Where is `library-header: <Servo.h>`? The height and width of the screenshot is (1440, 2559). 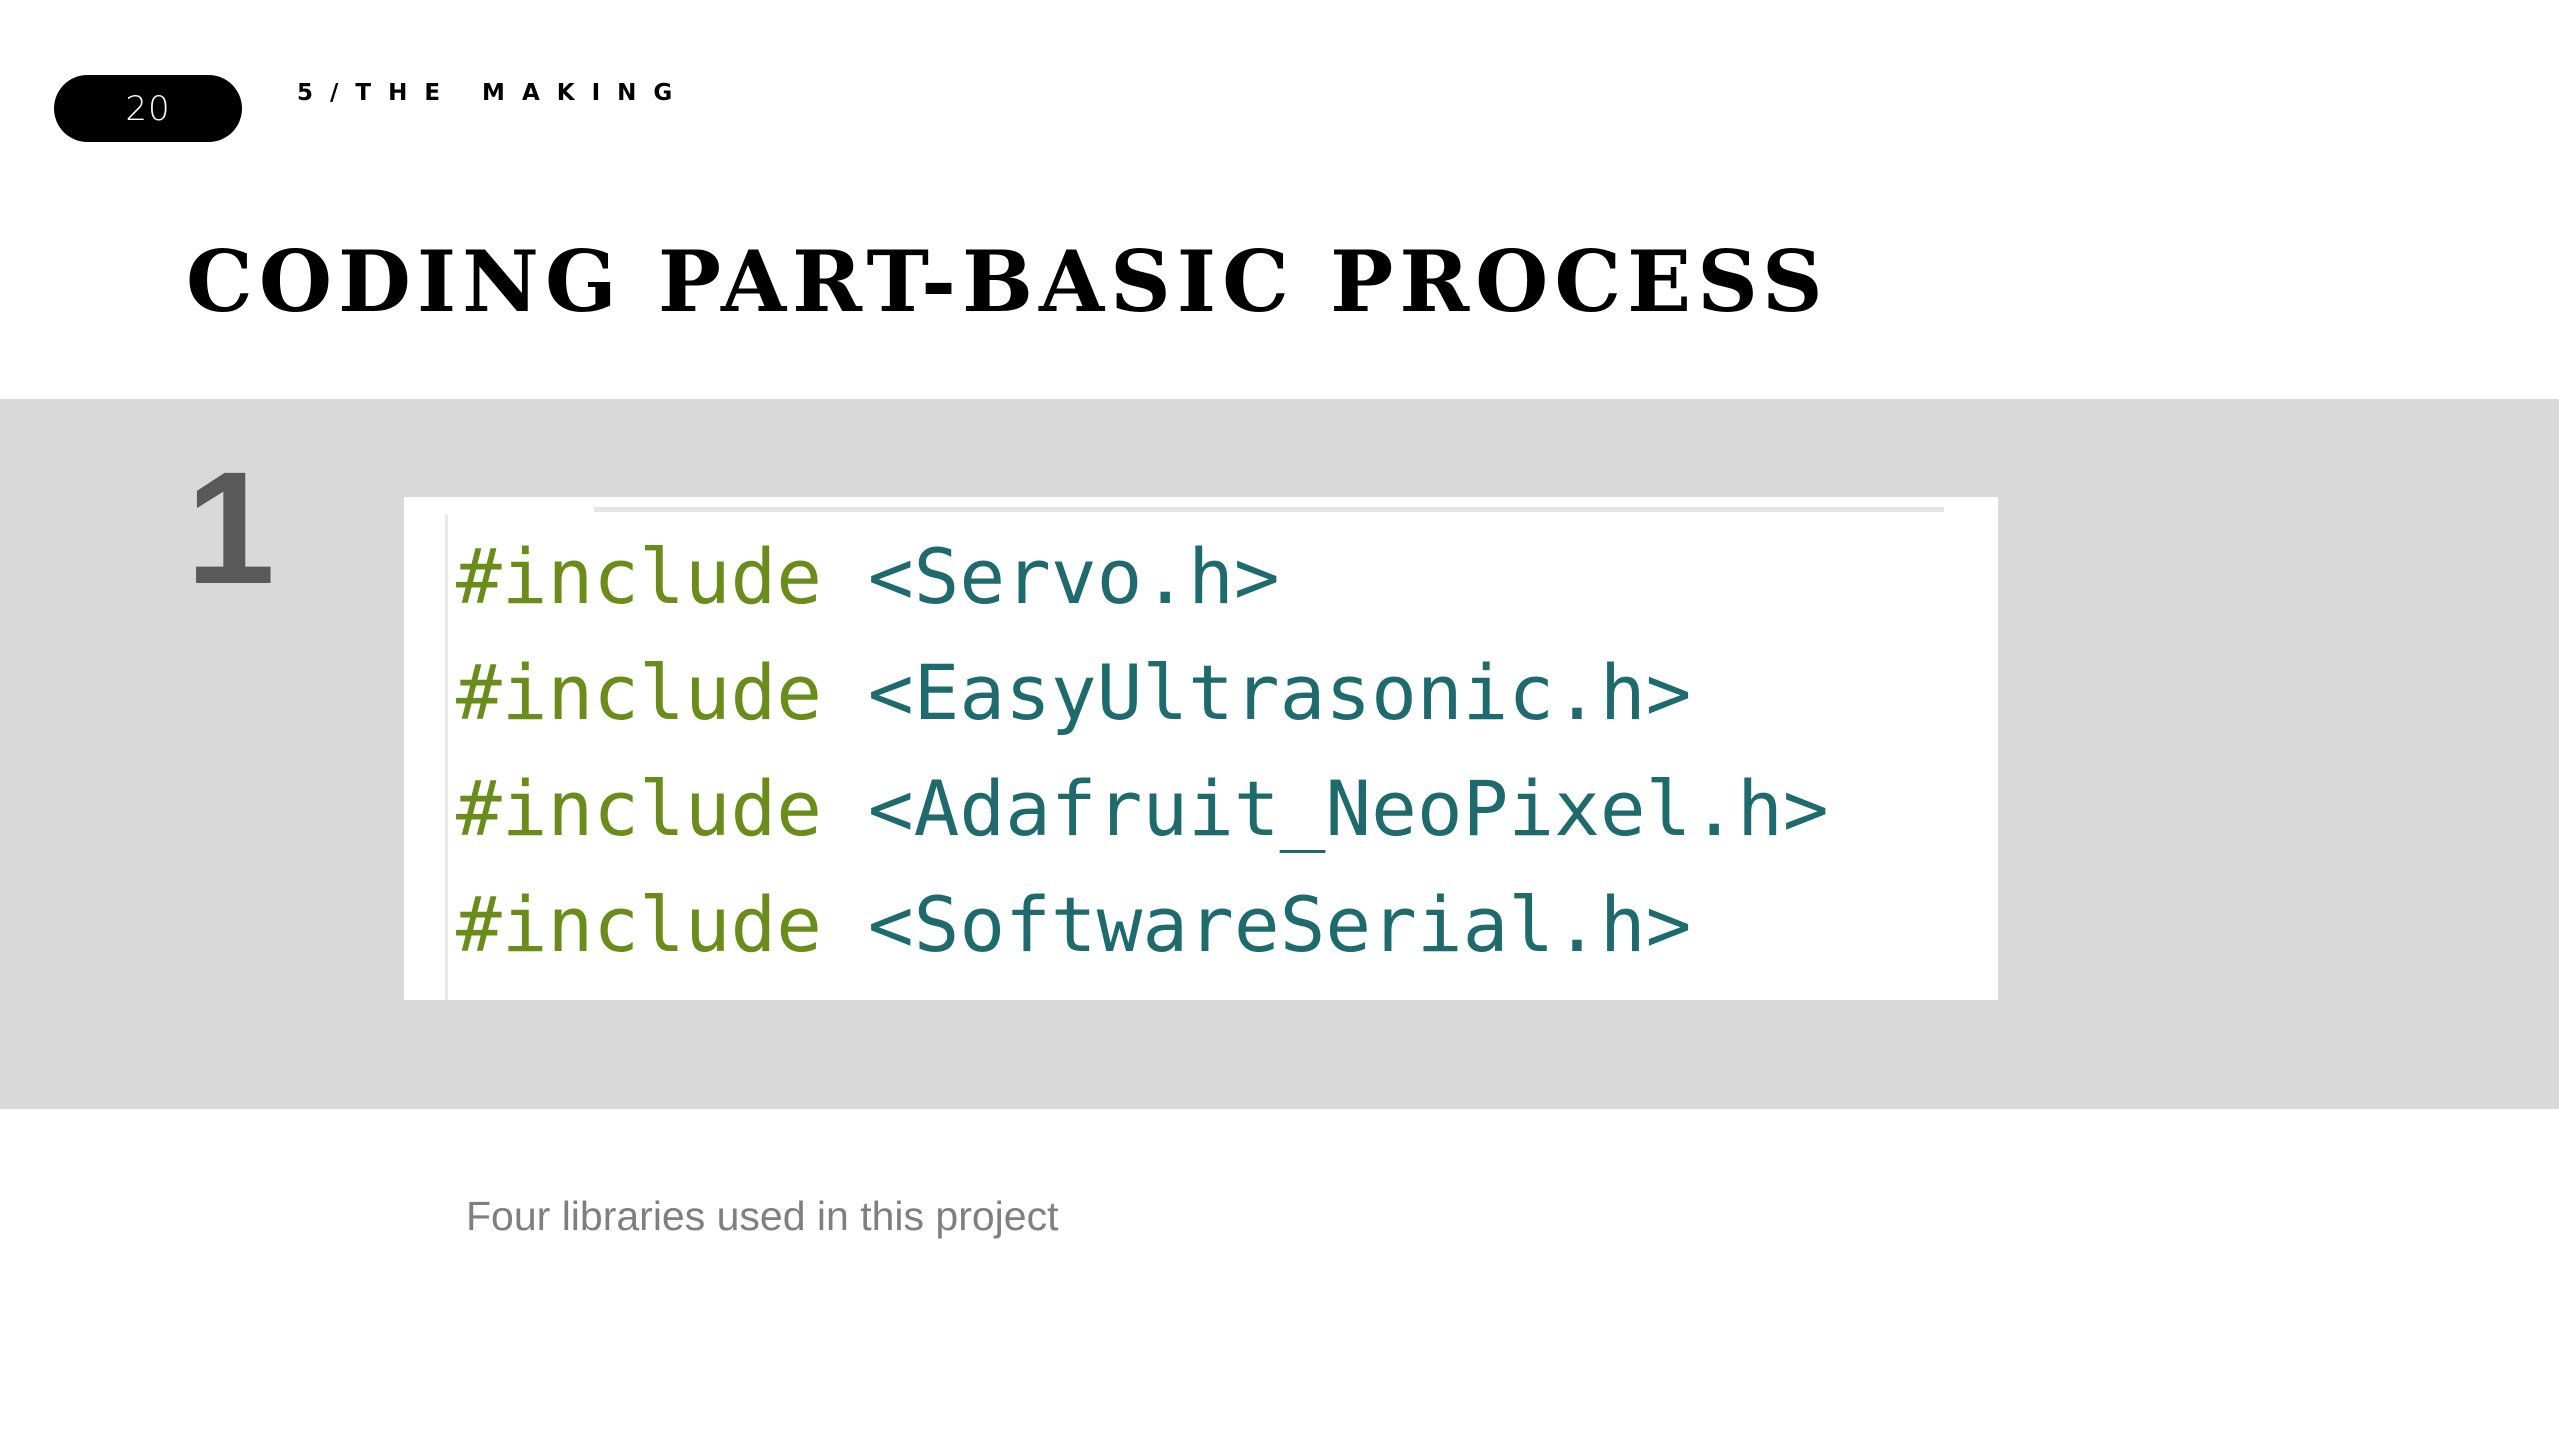 library-header: <Servo.h> is located at coordinates (1073, 576).